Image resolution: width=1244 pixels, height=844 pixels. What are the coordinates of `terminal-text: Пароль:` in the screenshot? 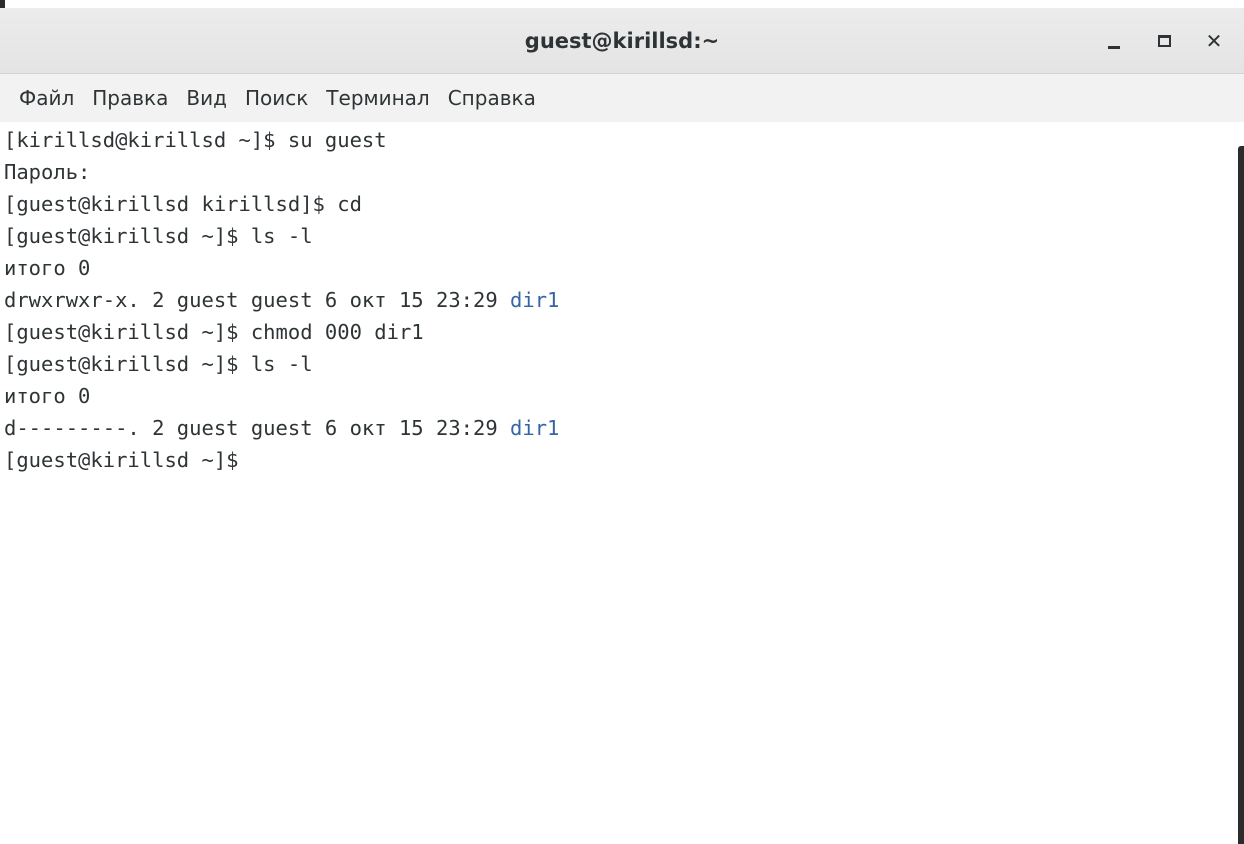 It's located at (47, 172).